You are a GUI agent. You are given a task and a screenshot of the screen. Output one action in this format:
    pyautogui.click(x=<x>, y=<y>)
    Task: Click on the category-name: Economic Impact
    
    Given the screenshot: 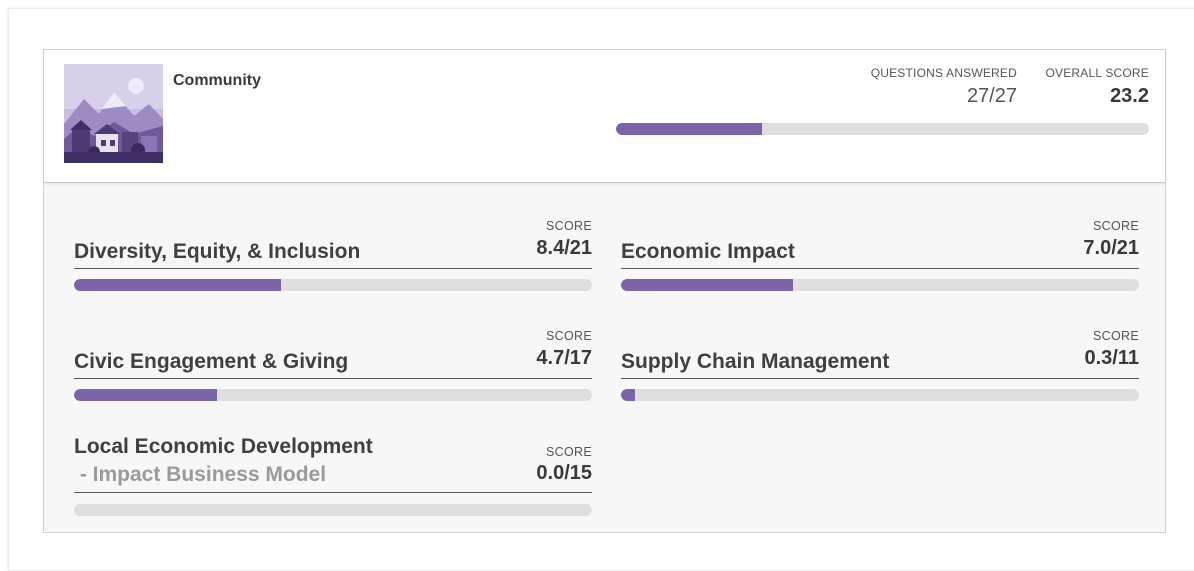 What is the action you would take?
    pyautogui.click(x=708, y=251)
    